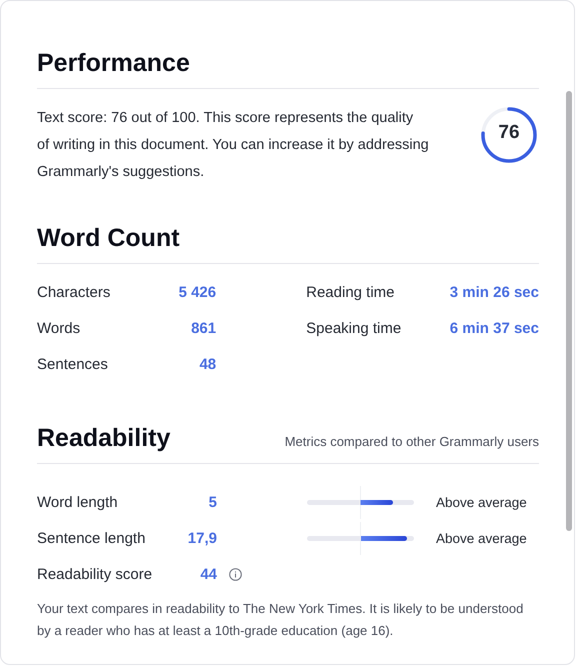  Describe the element at coordinates (197, 293) in the screenshot. I see `stat-value: 5 426` at that location.